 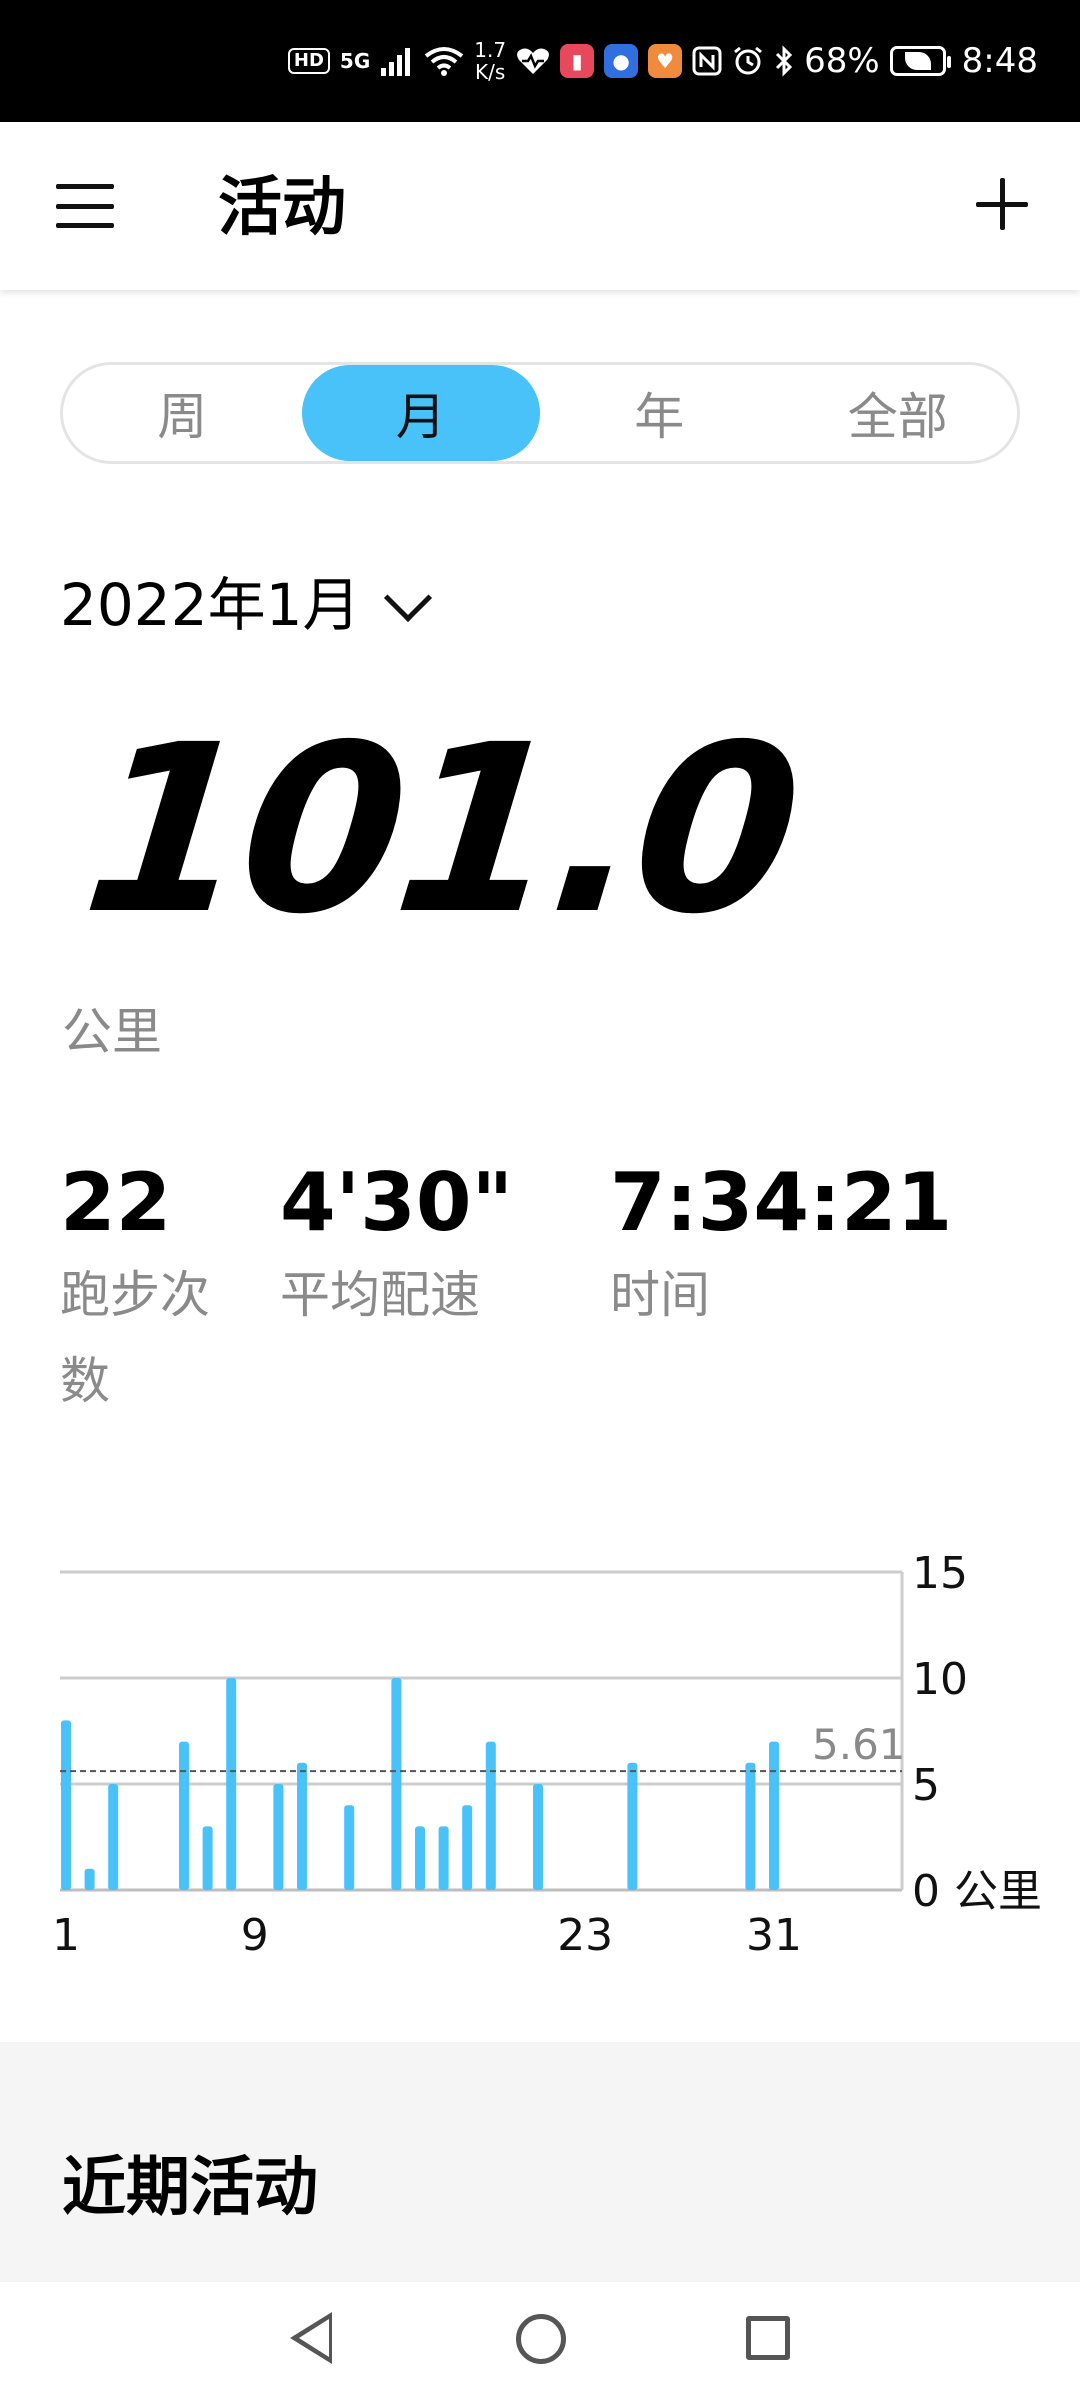 I want to click on battery-percent: 68%, so click(x=842, y=61).